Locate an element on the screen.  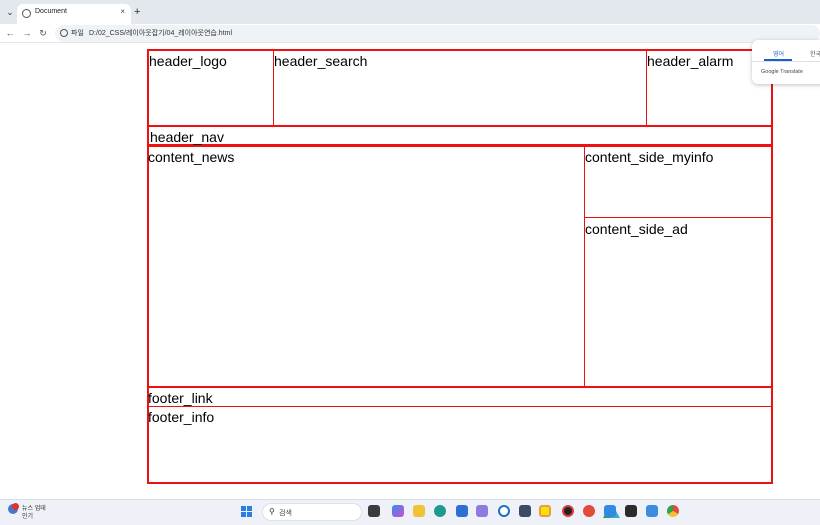
content-divider is located at coordinates (584, 266).